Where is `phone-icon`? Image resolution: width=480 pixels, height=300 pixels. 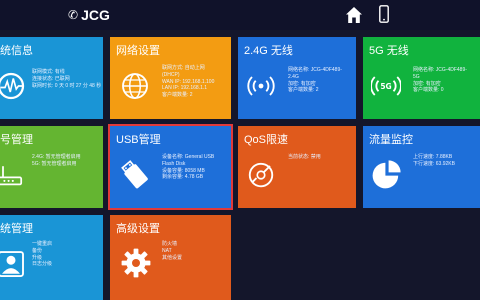 phone-icon is located at coordinates (384, 14).